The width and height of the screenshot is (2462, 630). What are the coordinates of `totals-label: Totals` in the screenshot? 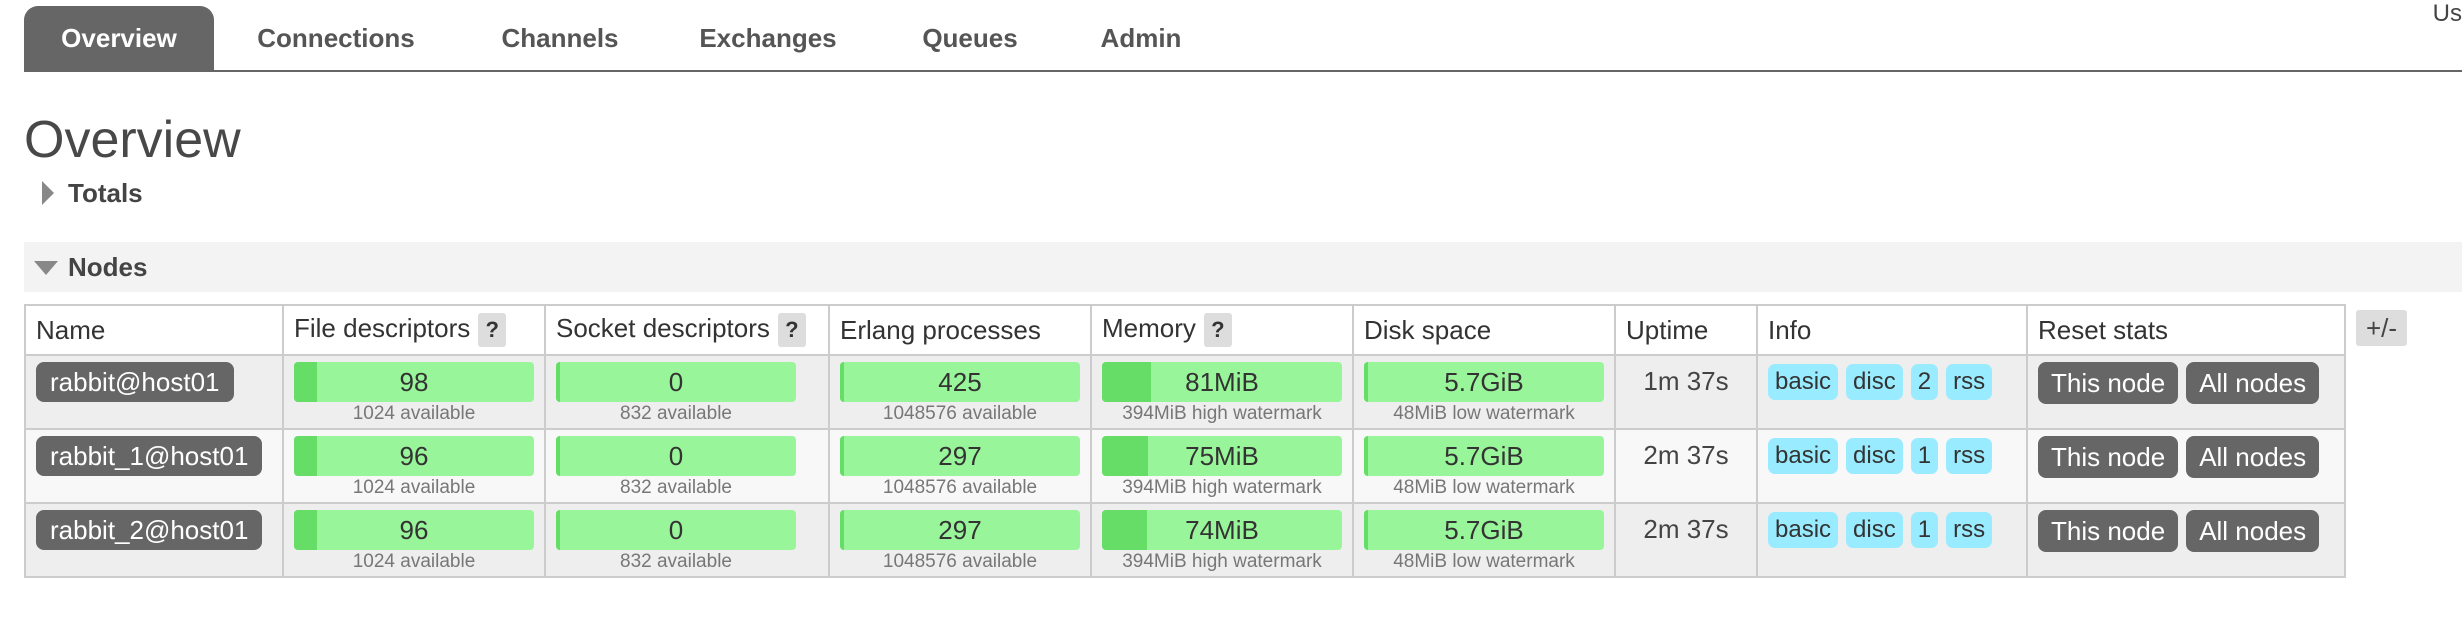 It's located at (105, 193).